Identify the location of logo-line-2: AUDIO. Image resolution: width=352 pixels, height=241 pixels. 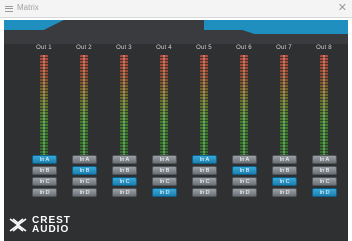
(51, 229).